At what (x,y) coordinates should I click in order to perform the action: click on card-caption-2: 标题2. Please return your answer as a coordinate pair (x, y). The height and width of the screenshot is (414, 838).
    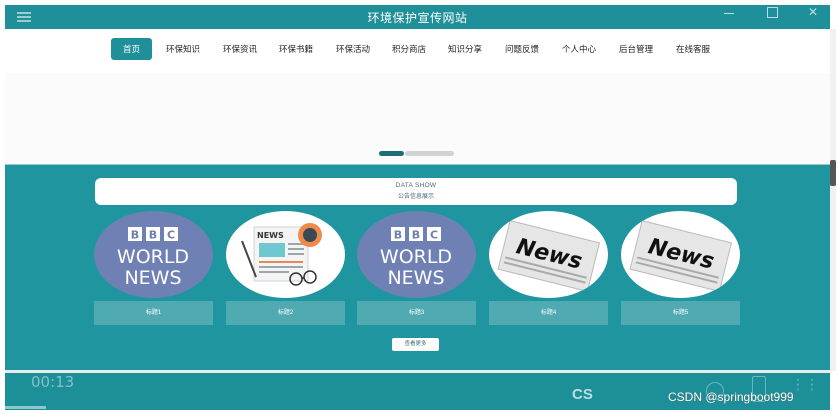
    Looking at the image, I should click on (285, 313).